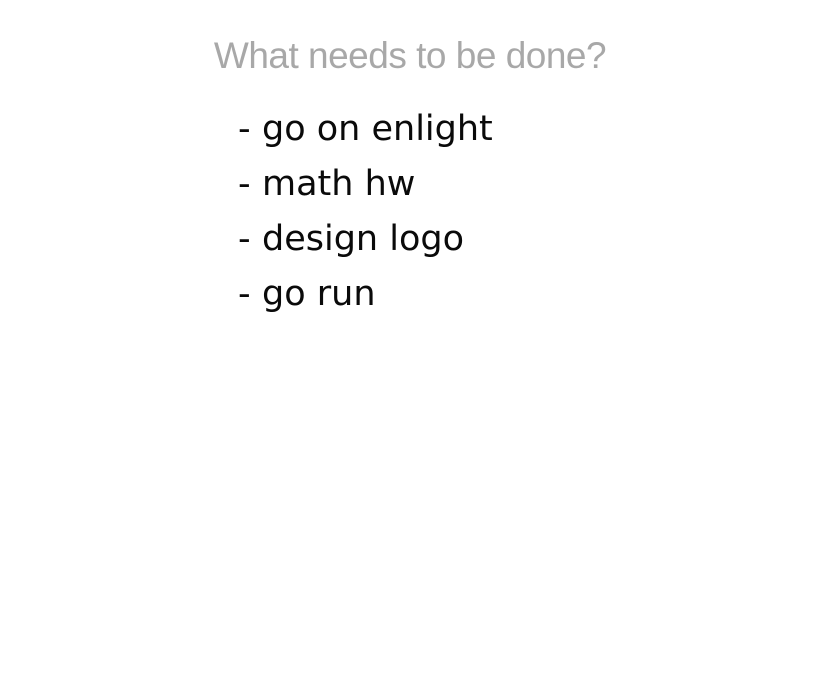 This screenshot has width=832, height=686. I want to click on todo-item-text: go on enlight, so click(377, 129).